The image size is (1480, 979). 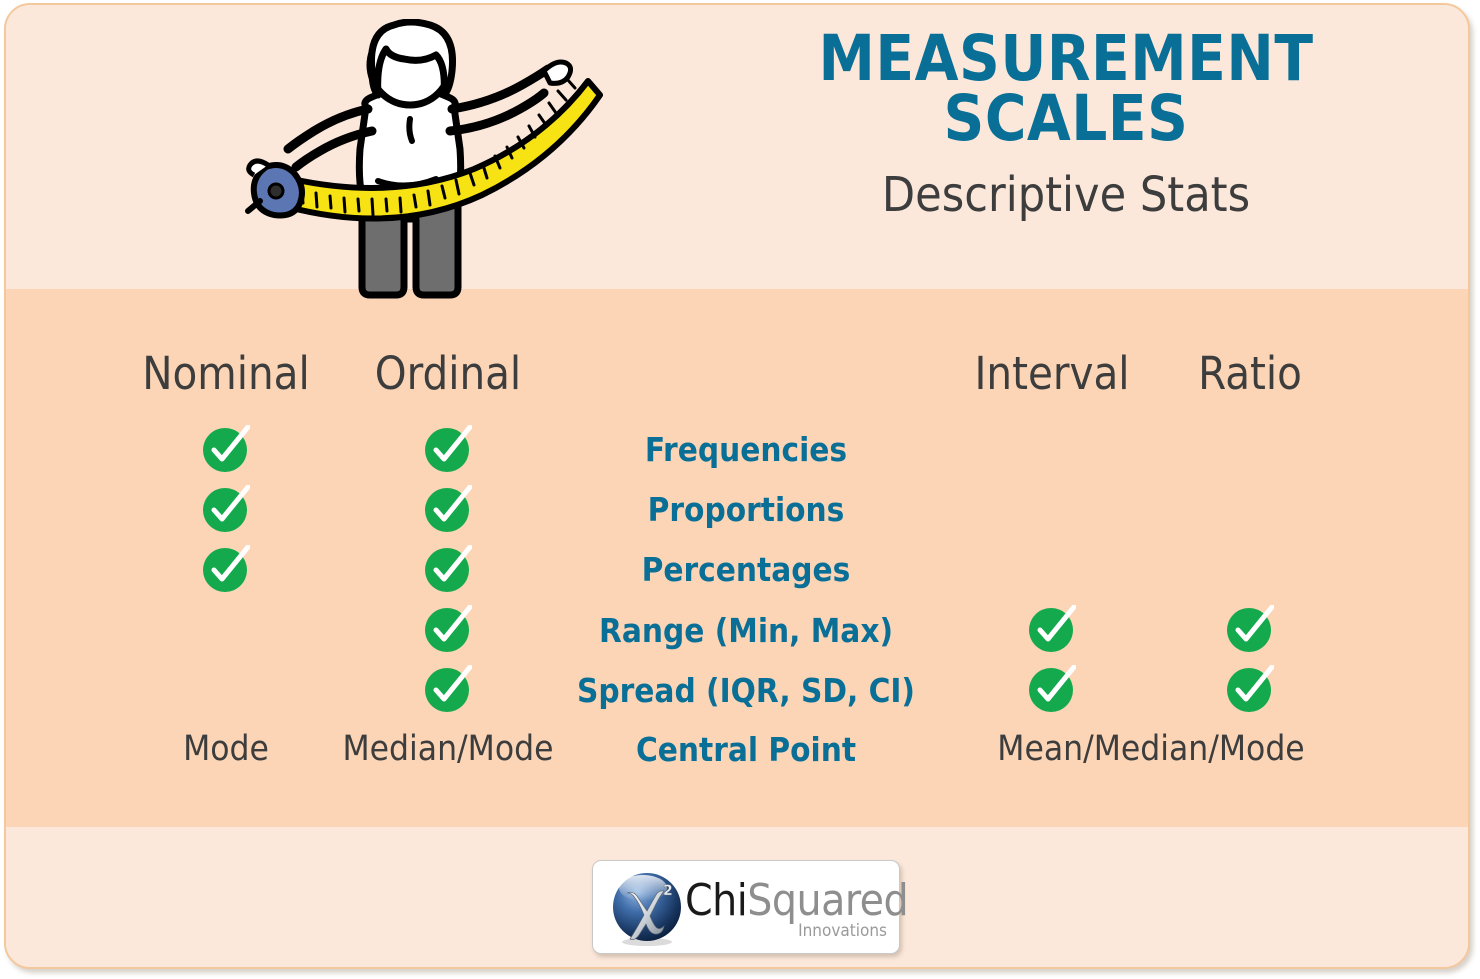 What do you see at coordinates (429, 159) in the screenshot?
I see `person-with-tape-measure-illustration` at bounding box center [429, 159].